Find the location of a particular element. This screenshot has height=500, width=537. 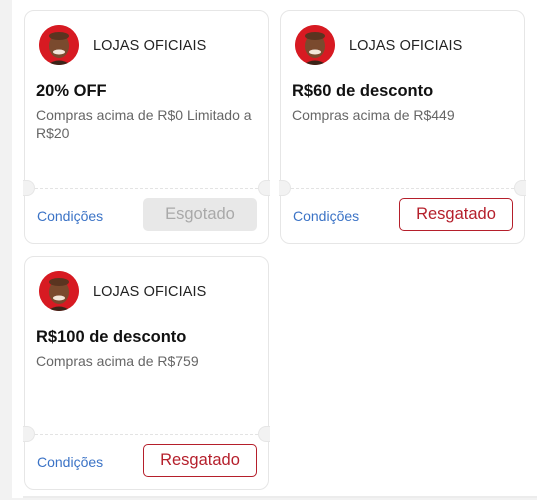

coupon-description: Compras acima de R$449 is located at coordinates (373, 115).